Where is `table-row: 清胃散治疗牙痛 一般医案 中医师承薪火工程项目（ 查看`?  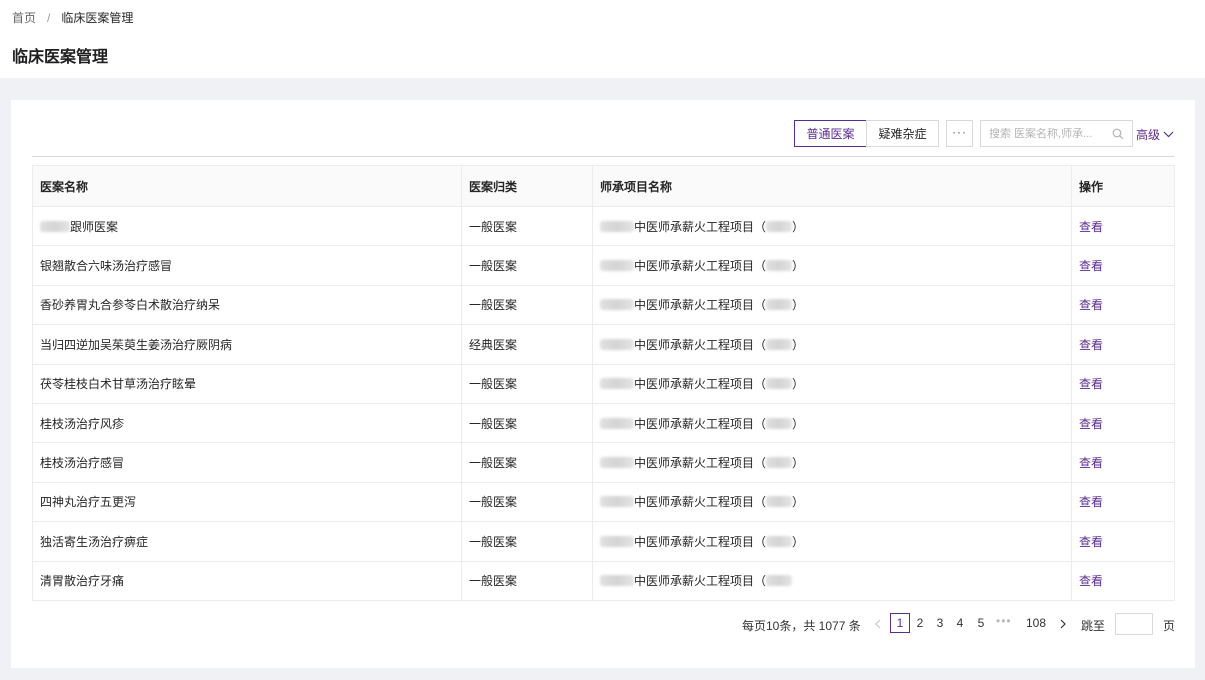 table-row: 清胃散治疗牙痛 一般医案 中医师承薪火工程项目（ 查看 is located at coordinates (603, 580).